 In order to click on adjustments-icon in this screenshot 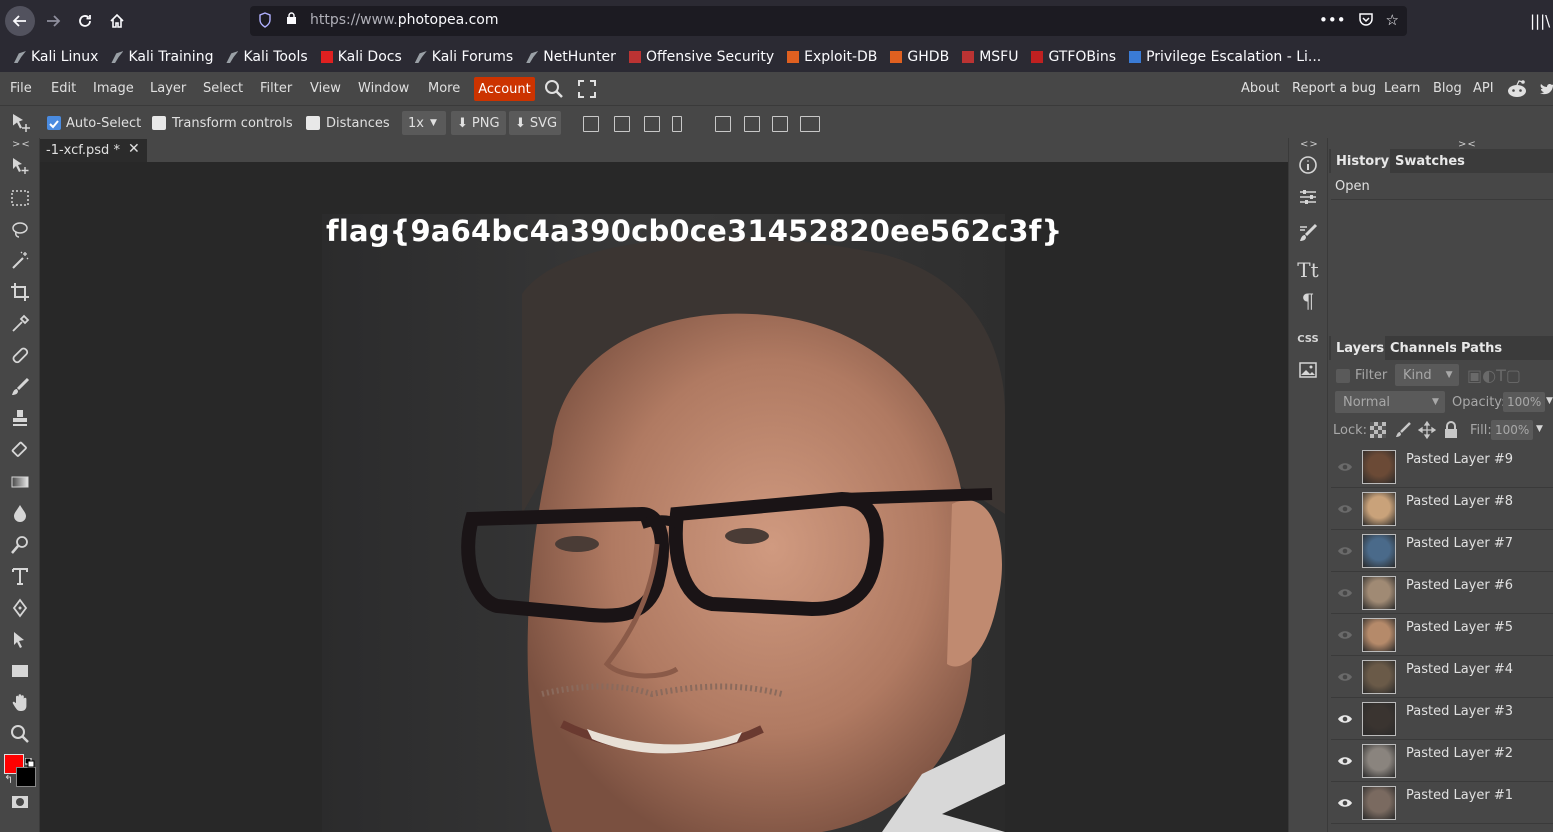, I will do `click(1308, 197)`.